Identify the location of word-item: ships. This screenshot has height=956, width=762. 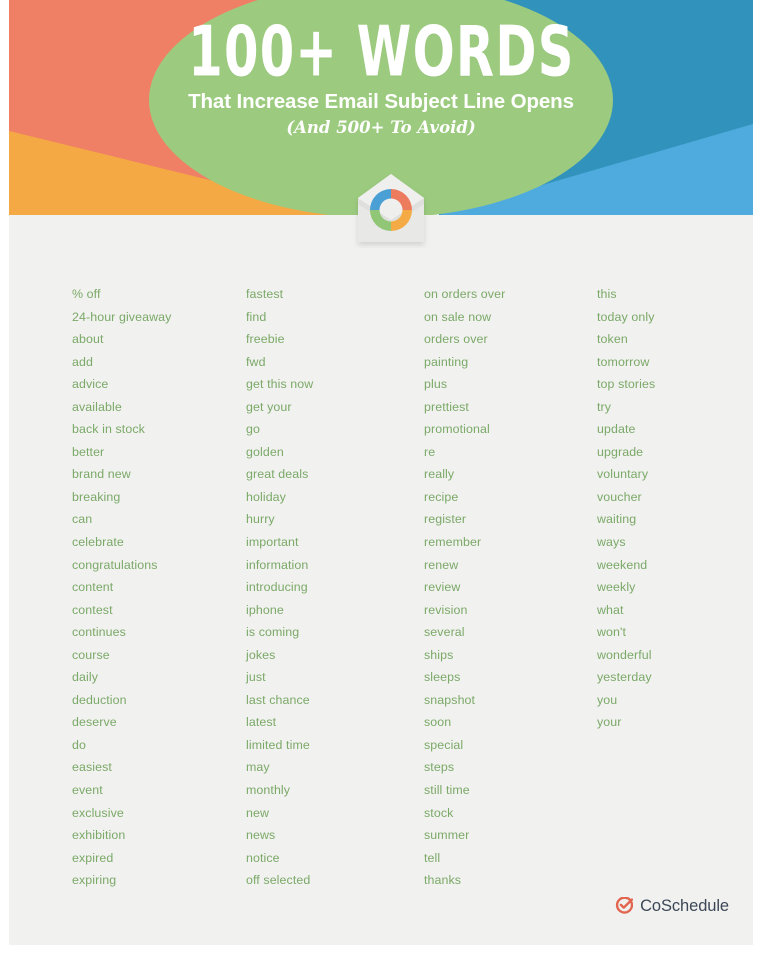
(439, 654).